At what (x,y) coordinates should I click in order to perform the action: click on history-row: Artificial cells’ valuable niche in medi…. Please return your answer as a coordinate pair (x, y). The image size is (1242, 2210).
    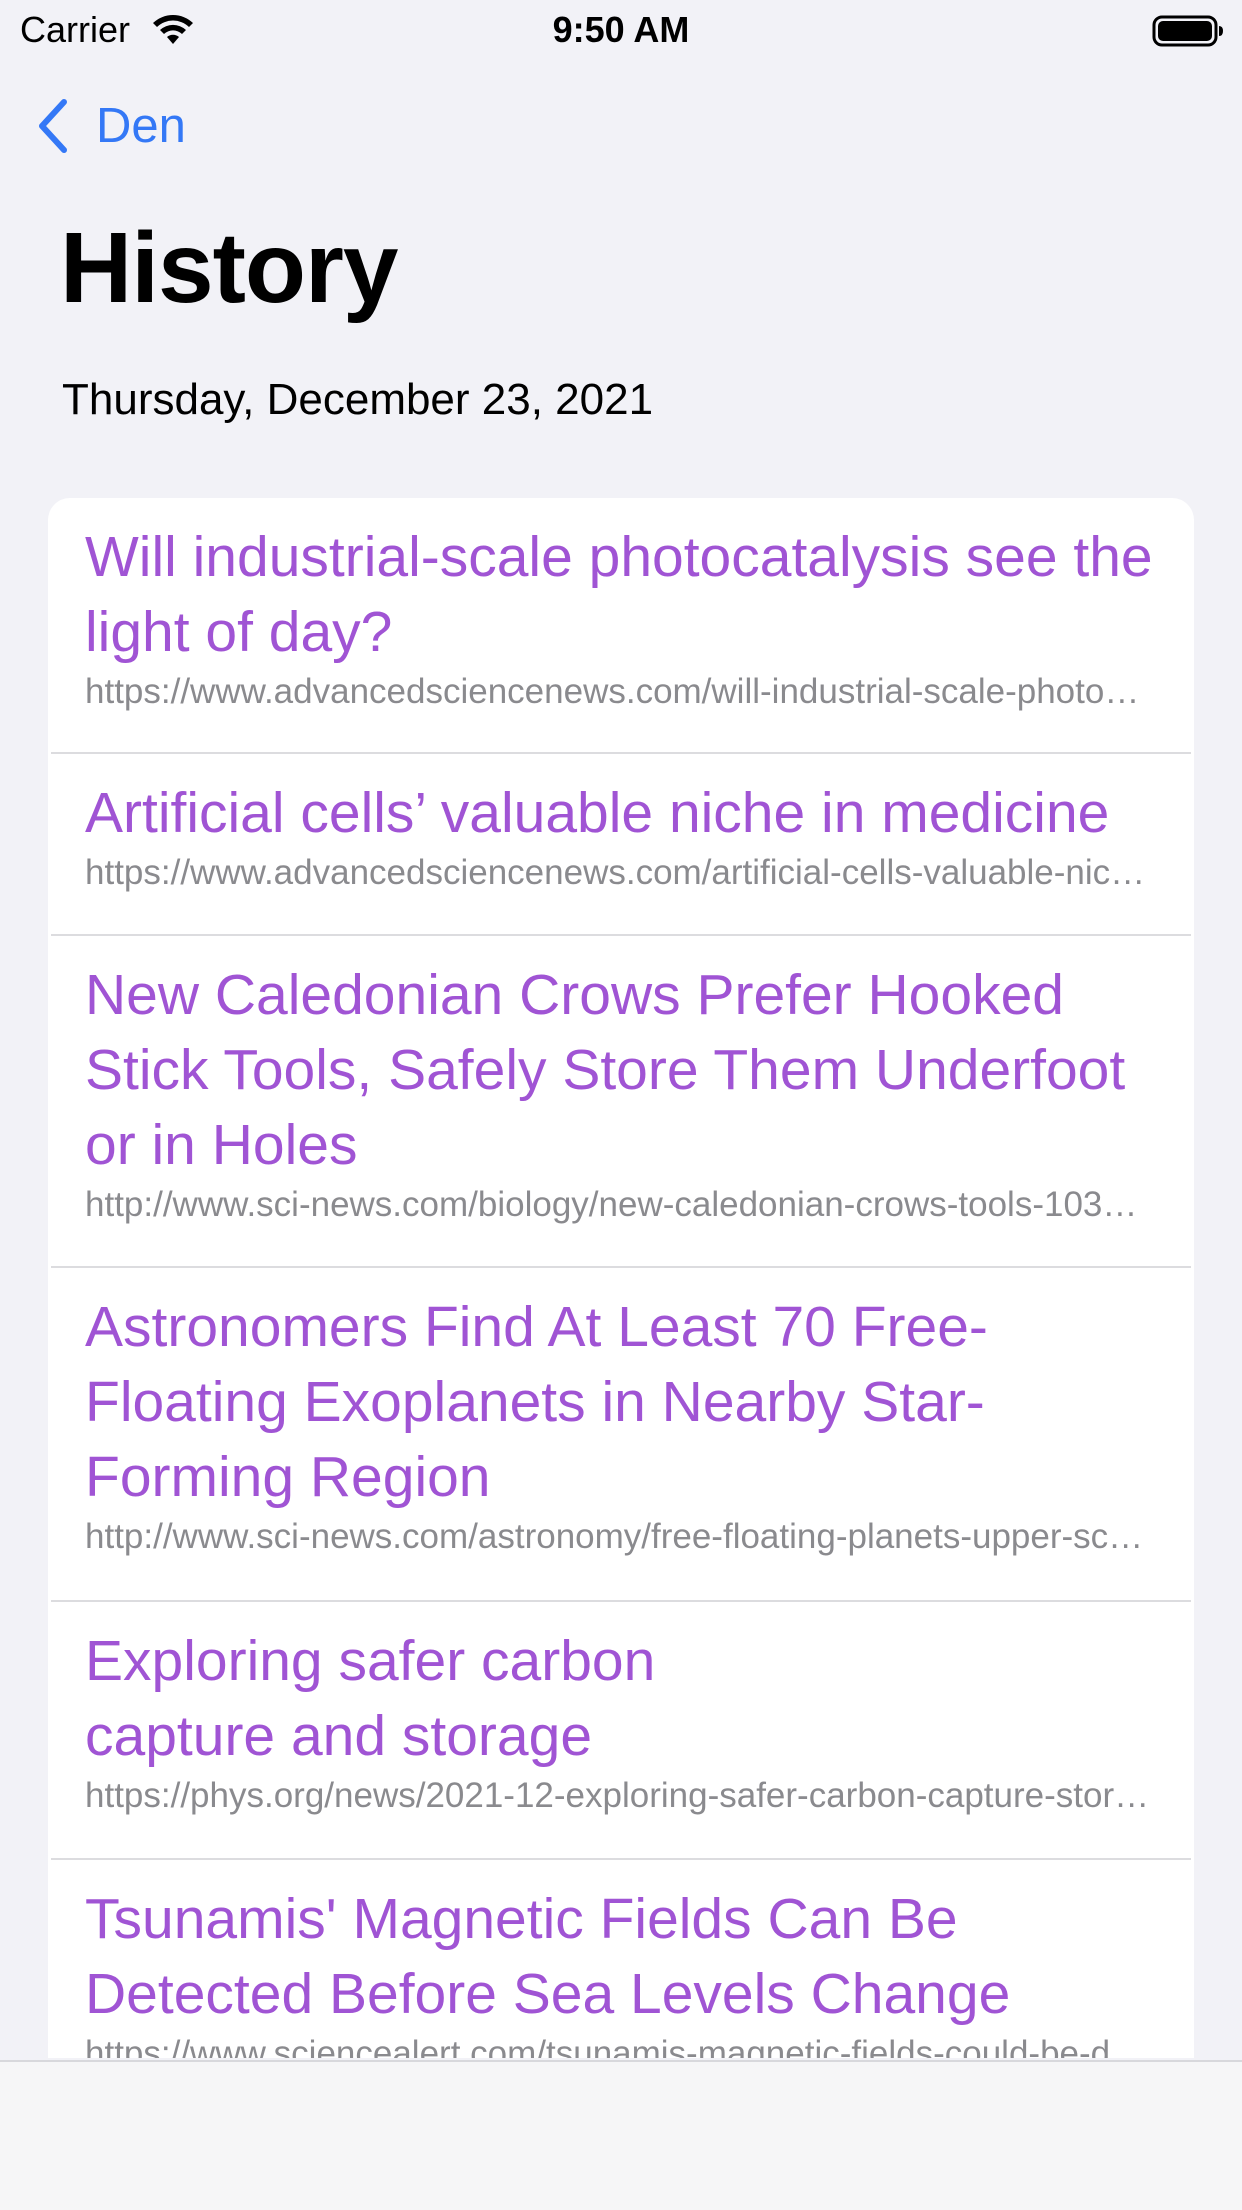
    Looking at the image, I should click on (621, 845).